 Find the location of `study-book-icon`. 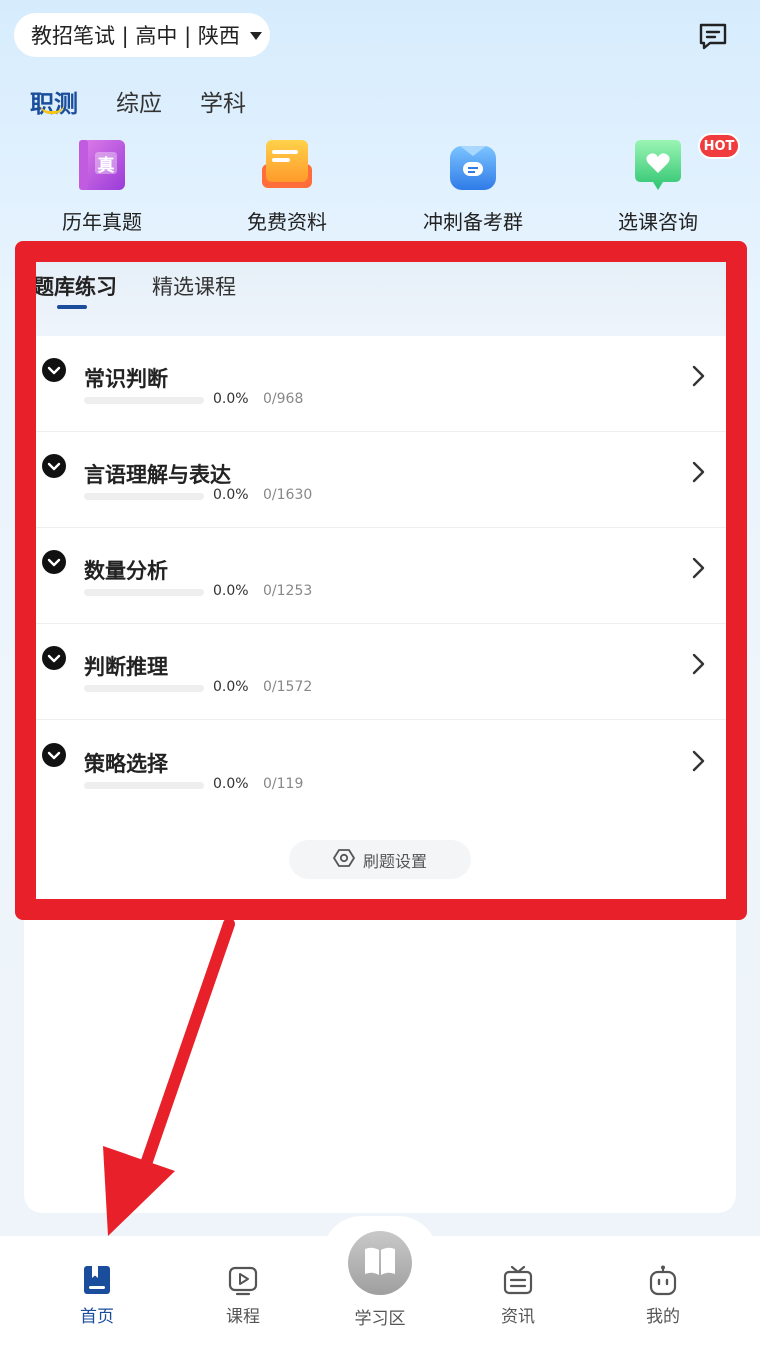

study-book-icon is located at coordinates (380, 1263).